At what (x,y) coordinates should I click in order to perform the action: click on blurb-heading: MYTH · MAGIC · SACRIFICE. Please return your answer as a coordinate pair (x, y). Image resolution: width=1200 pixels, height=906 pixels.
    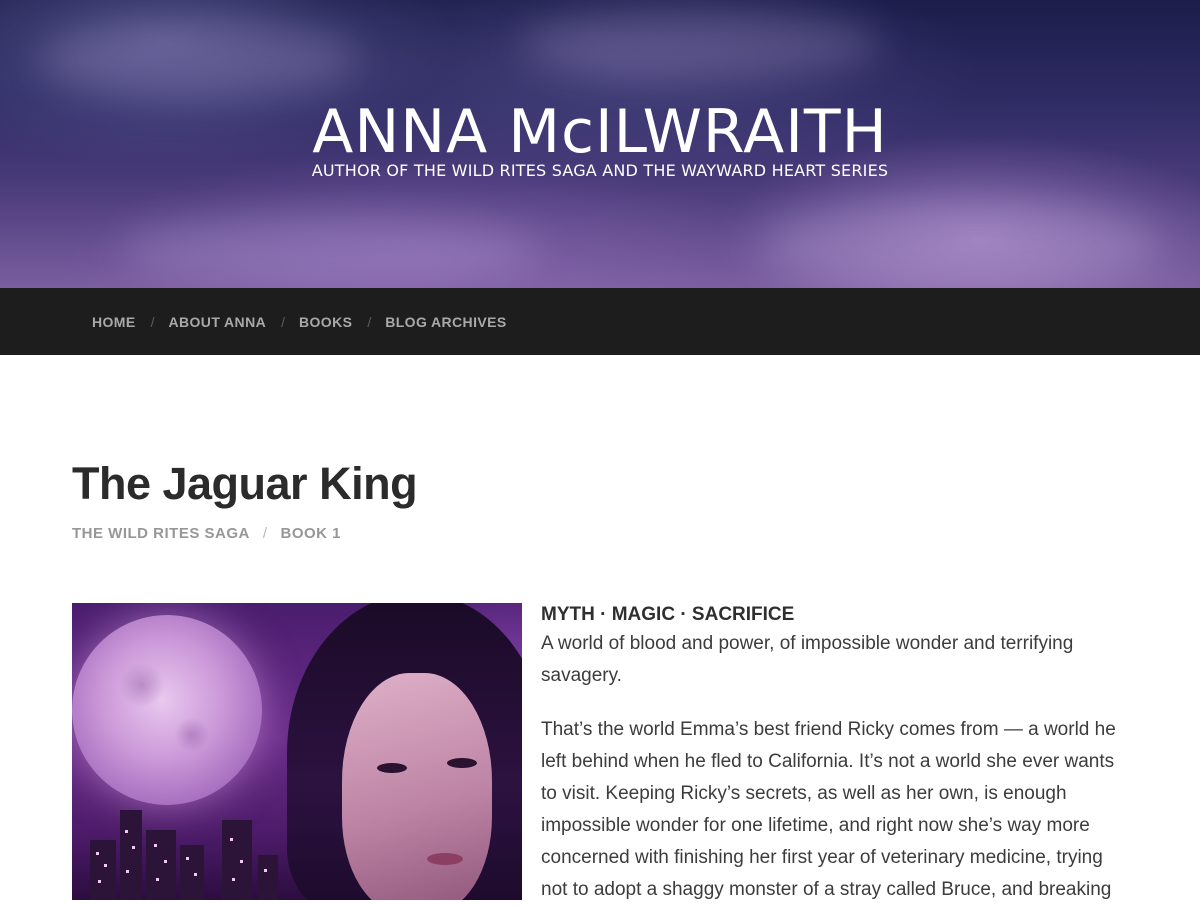
    Looking at the image, I should click on (668, 614).